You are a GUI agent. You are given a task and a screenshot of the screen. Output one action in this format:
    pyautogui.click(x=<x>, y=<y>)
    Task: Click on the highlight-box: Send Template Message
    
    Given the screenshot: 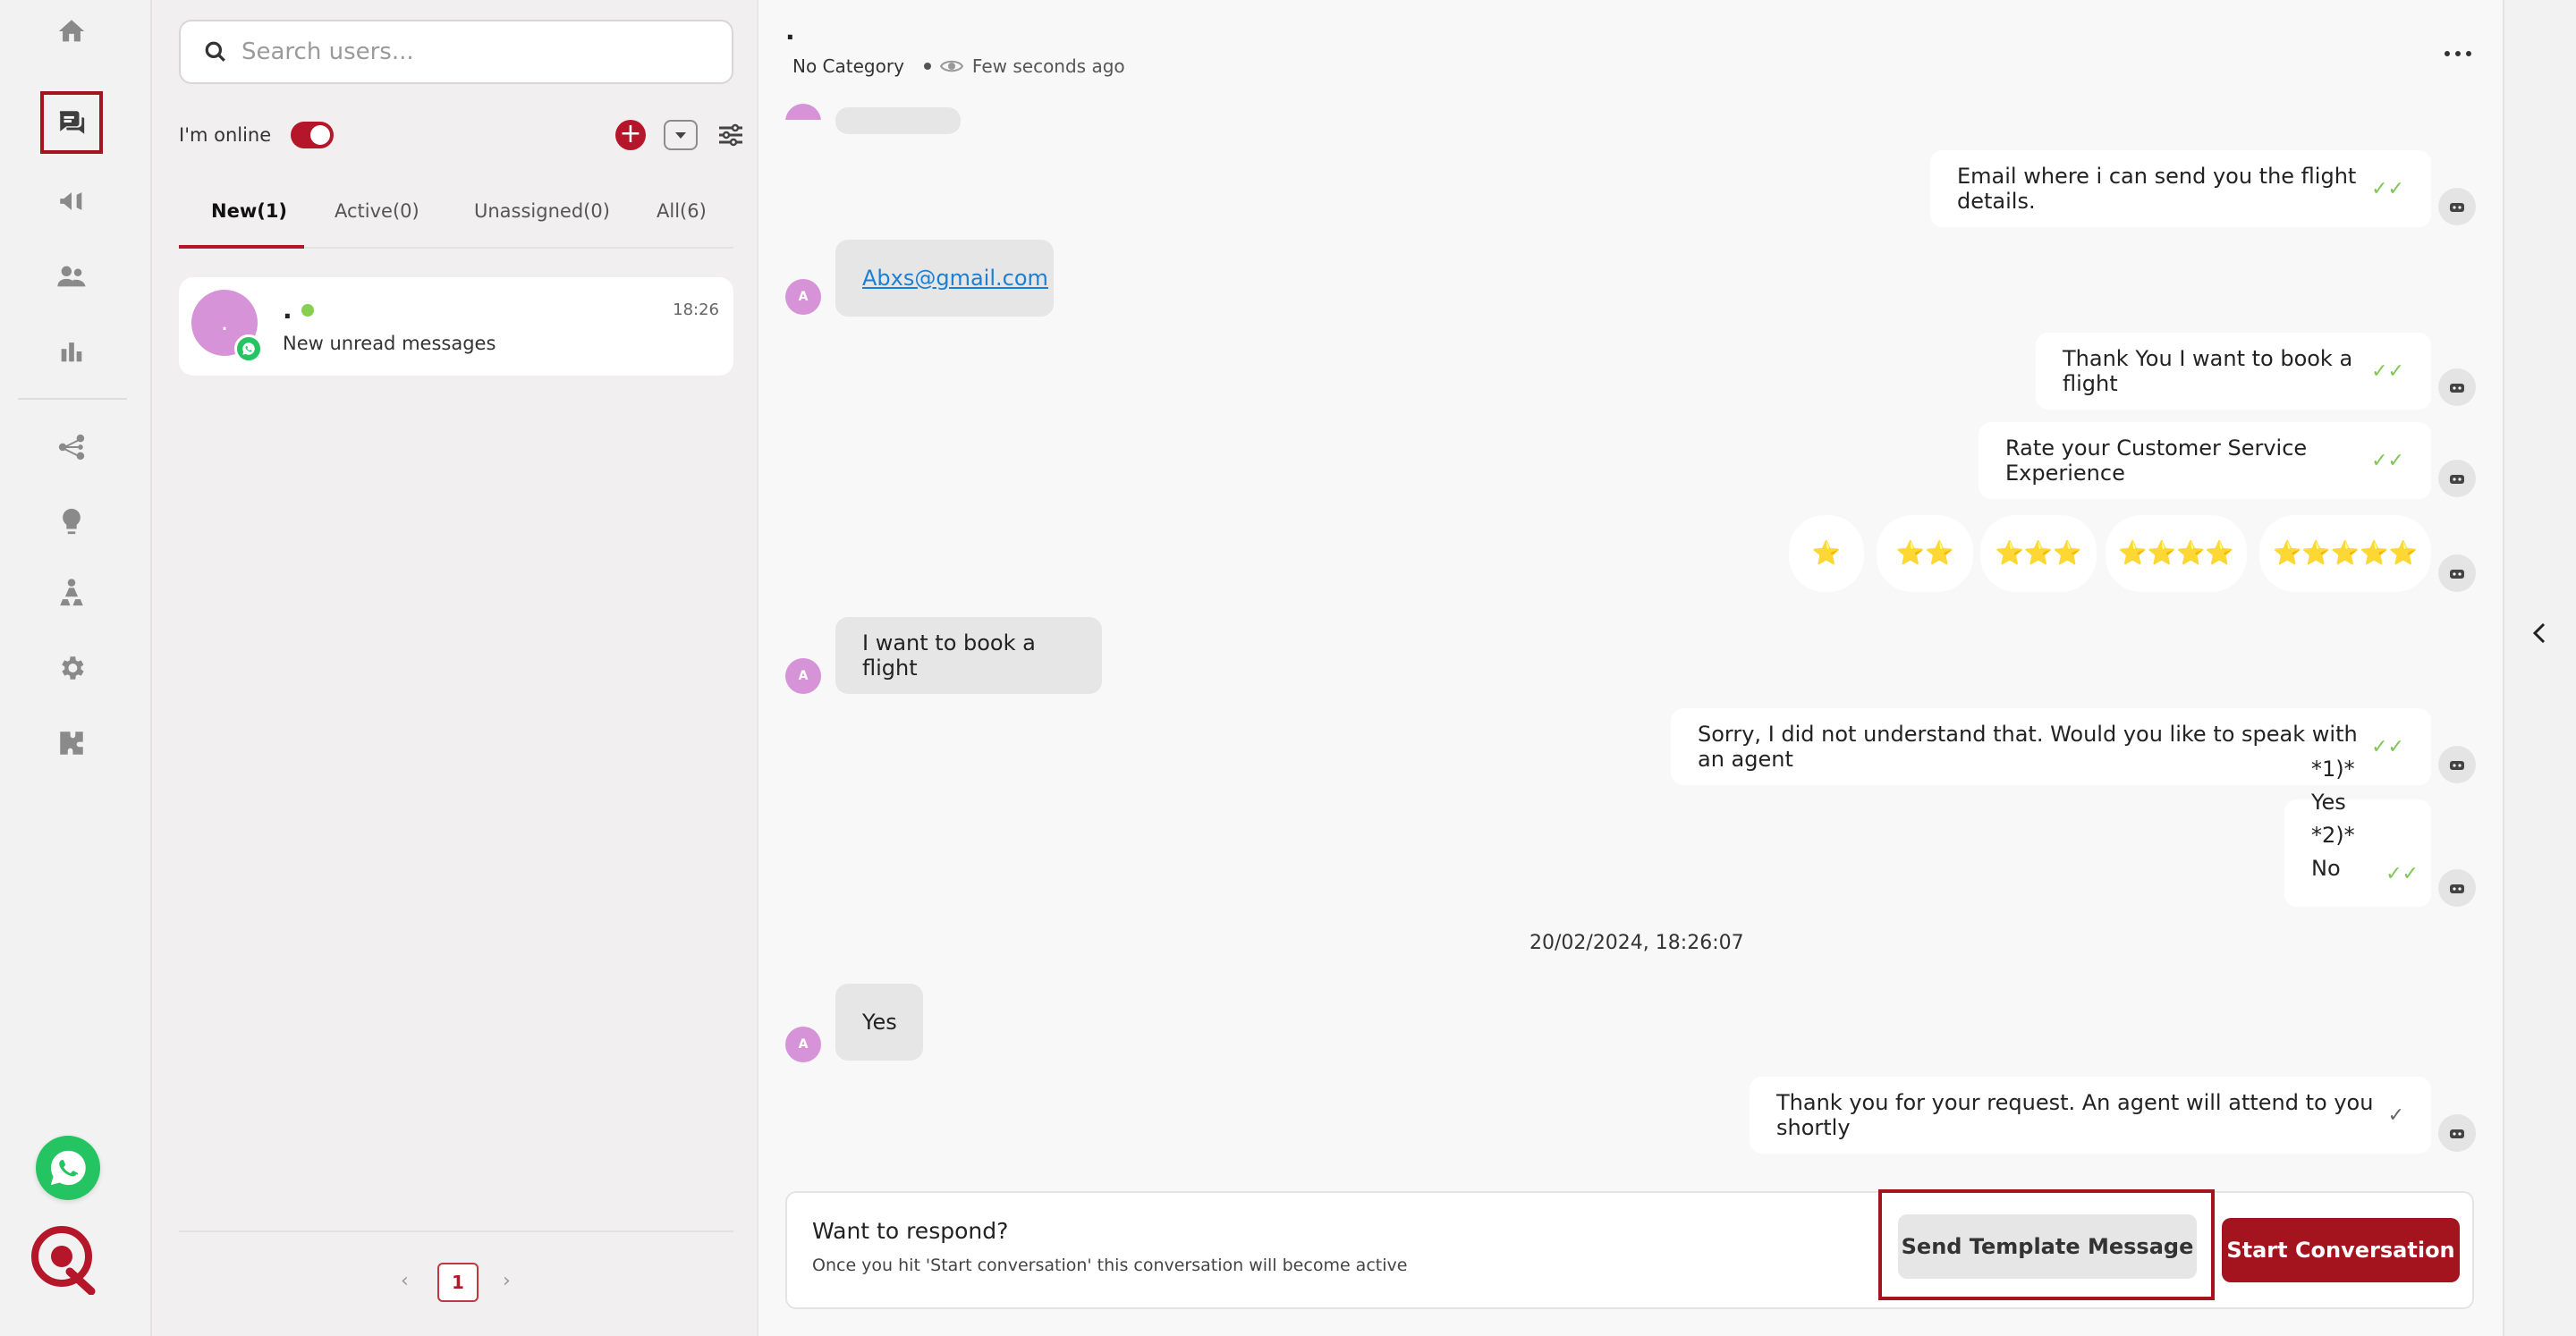 What is the action you would take?
    pyautogui.click(x=2046, y=1245)
    